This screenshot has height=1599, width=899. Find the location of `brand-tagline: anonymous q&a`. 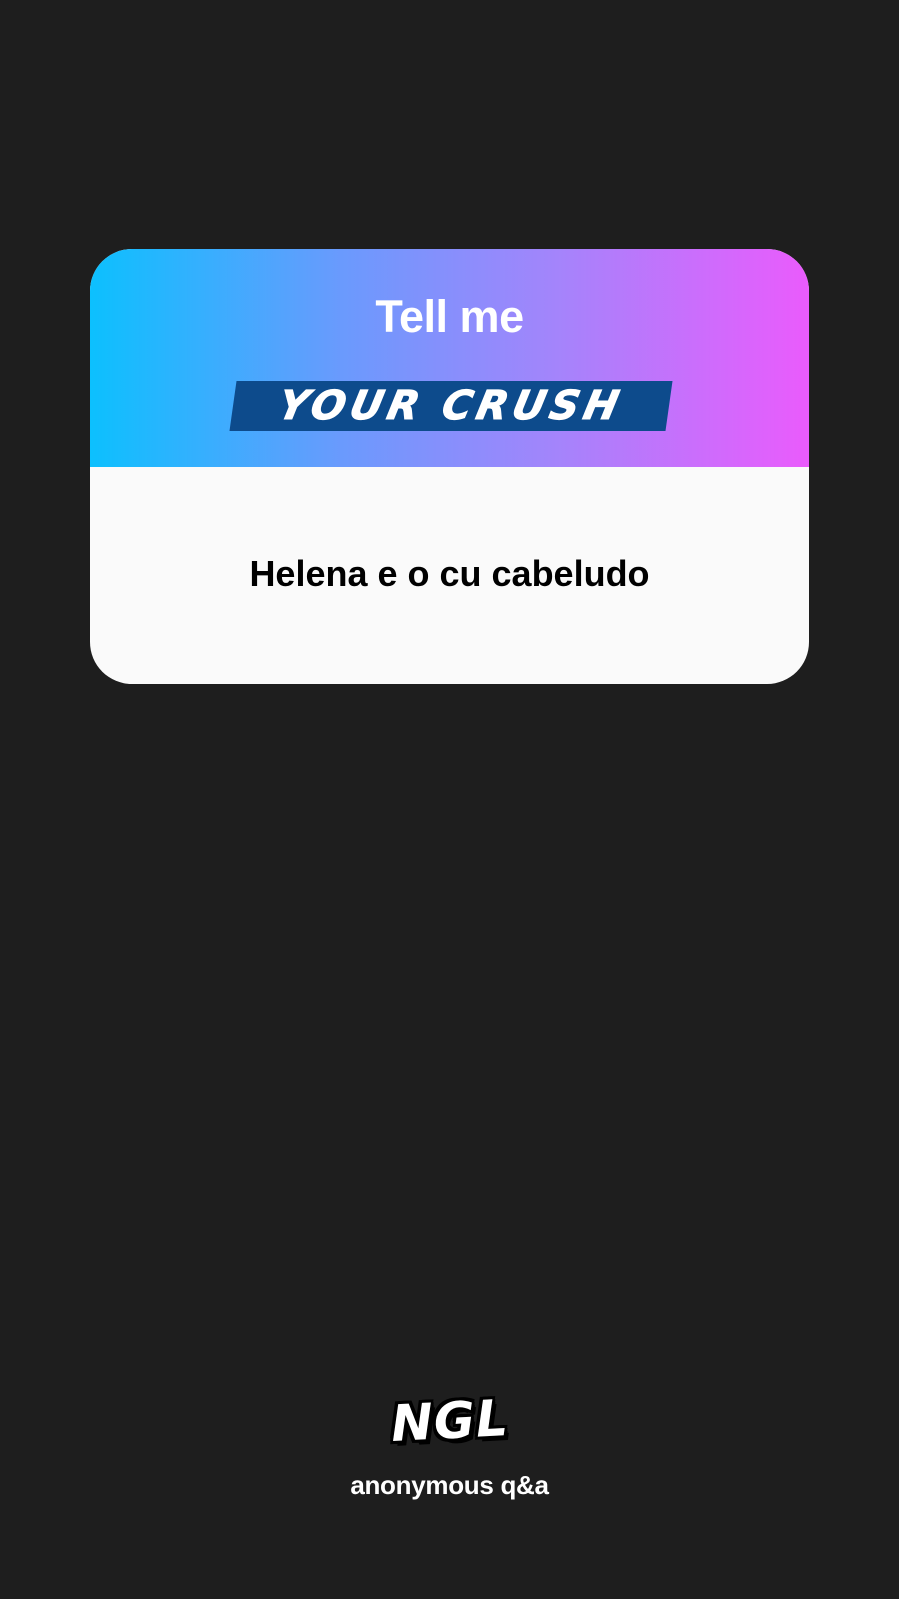

brand-tagline: anonymous q&a is located at coordinates (449, 1485).